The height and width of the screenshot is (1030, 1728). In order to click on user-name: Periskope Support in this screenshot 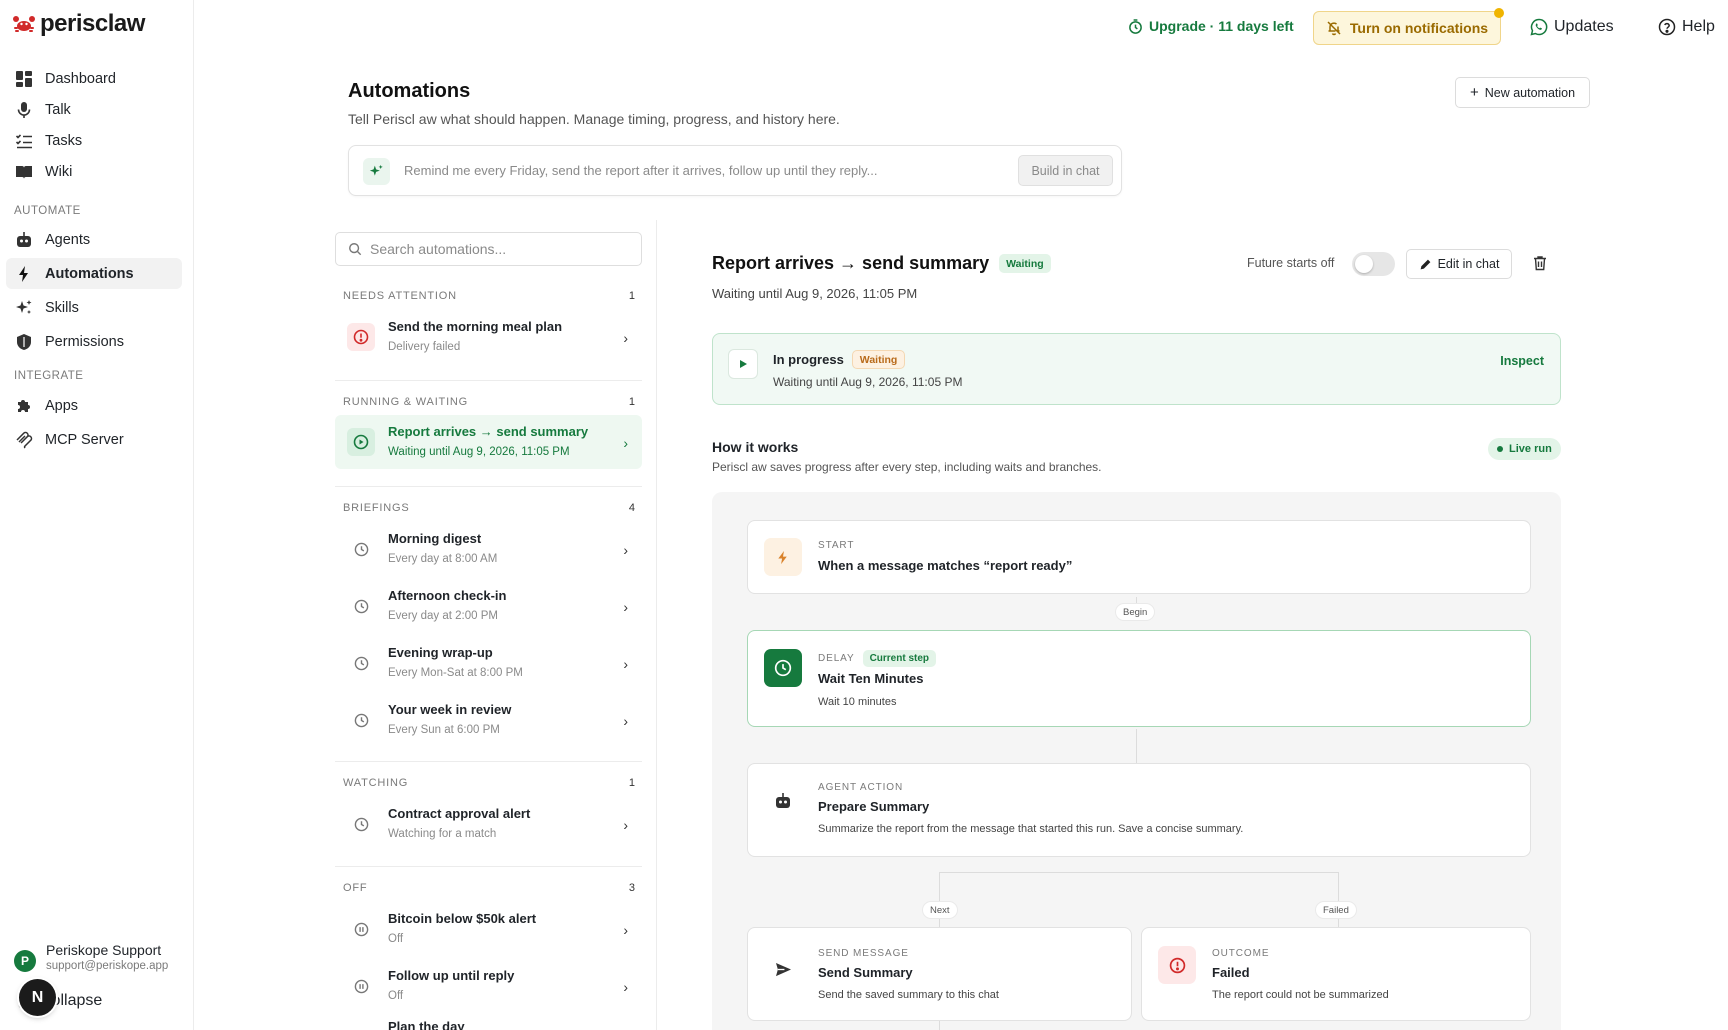, I will do `click(104, 950)`.